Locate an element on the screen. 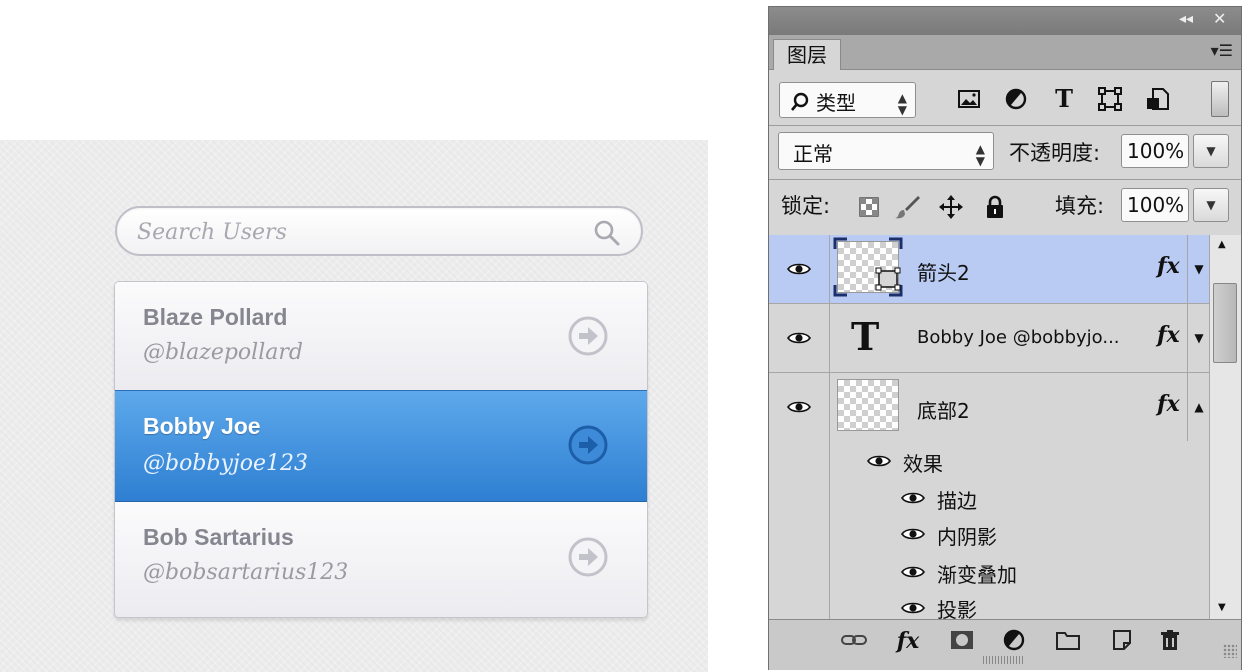  filter-type-select: 类型 ▲ ▼ is located at coordinates (847, 100).